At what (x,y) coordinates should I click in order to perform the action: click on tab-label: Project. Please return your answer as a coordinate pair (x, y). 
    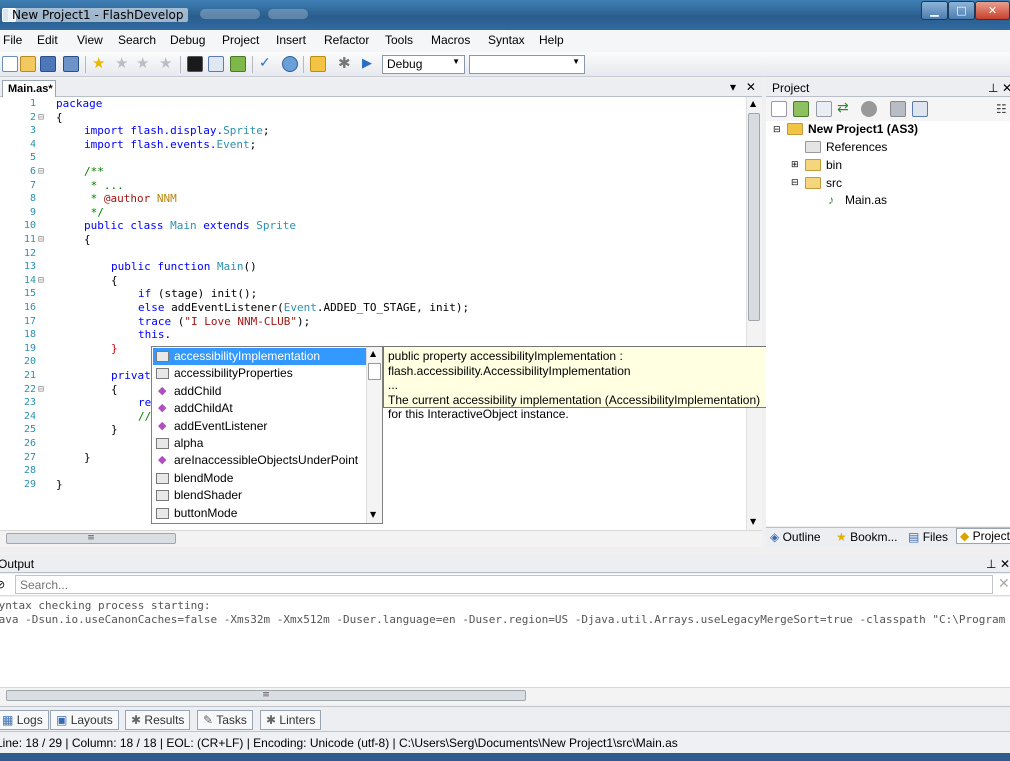
    Looking at the image, I should click on (991, 536).